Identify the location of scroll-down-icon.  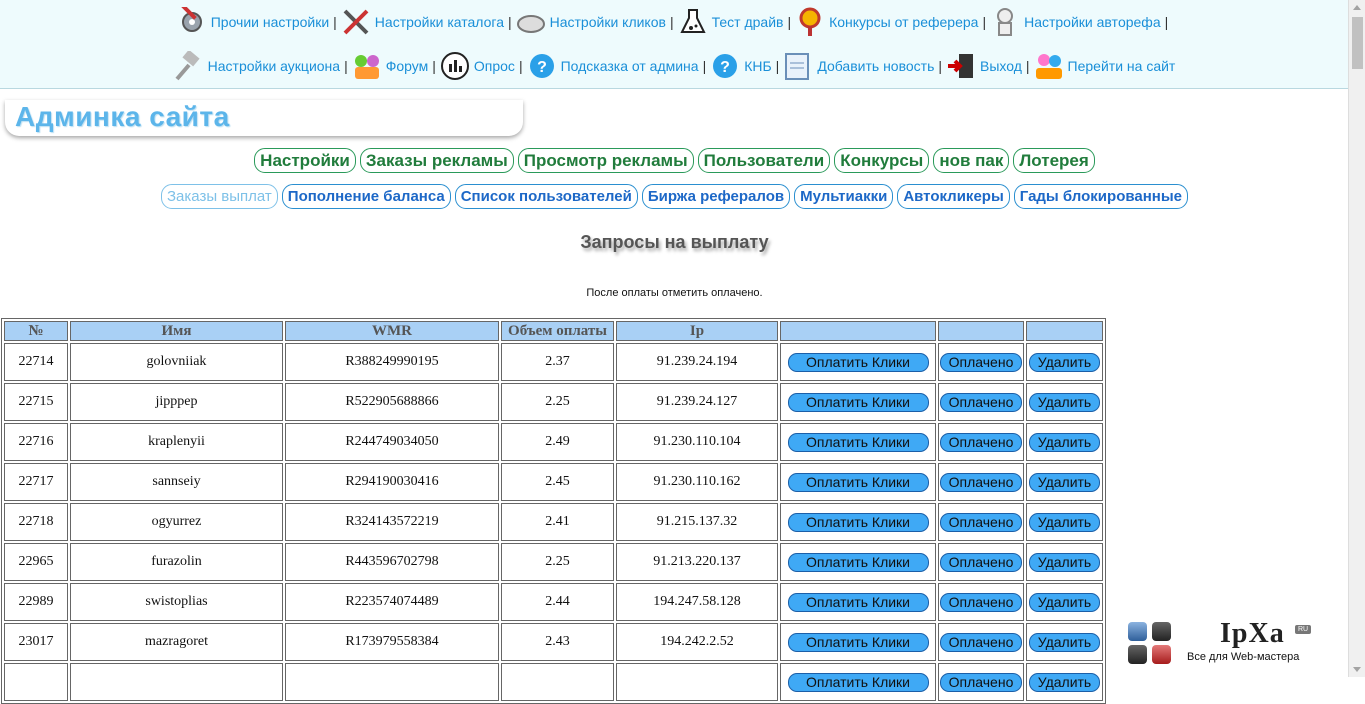
(1357, 669).